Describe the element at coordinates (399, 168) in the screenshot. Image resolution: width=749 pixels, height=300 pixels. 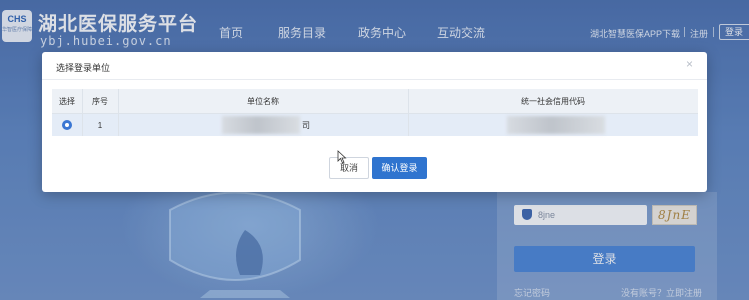
I see `confirm-login-button: 确认登录` at that location.